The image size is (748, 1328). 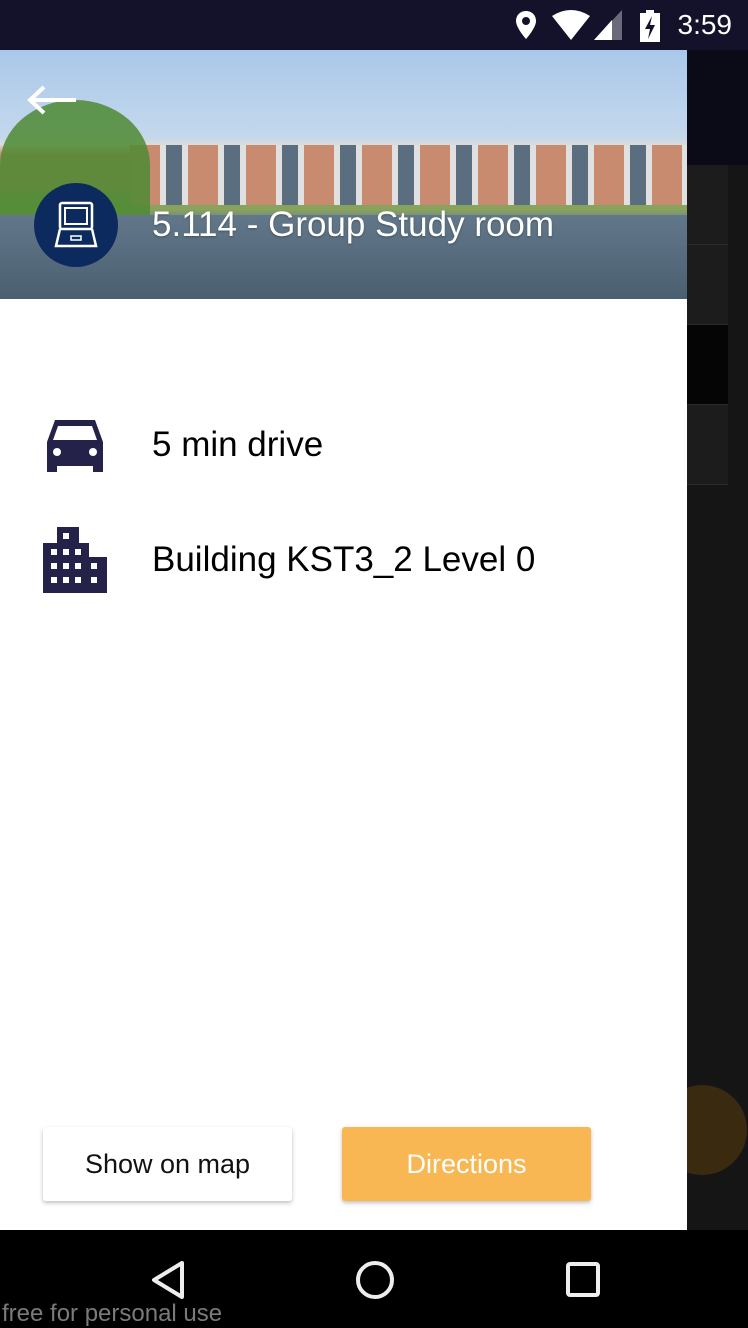 What do you see at coordinates (52, 100) in the screenshot?
I see `arrow-left-icon` at bounding box center [52, 100].